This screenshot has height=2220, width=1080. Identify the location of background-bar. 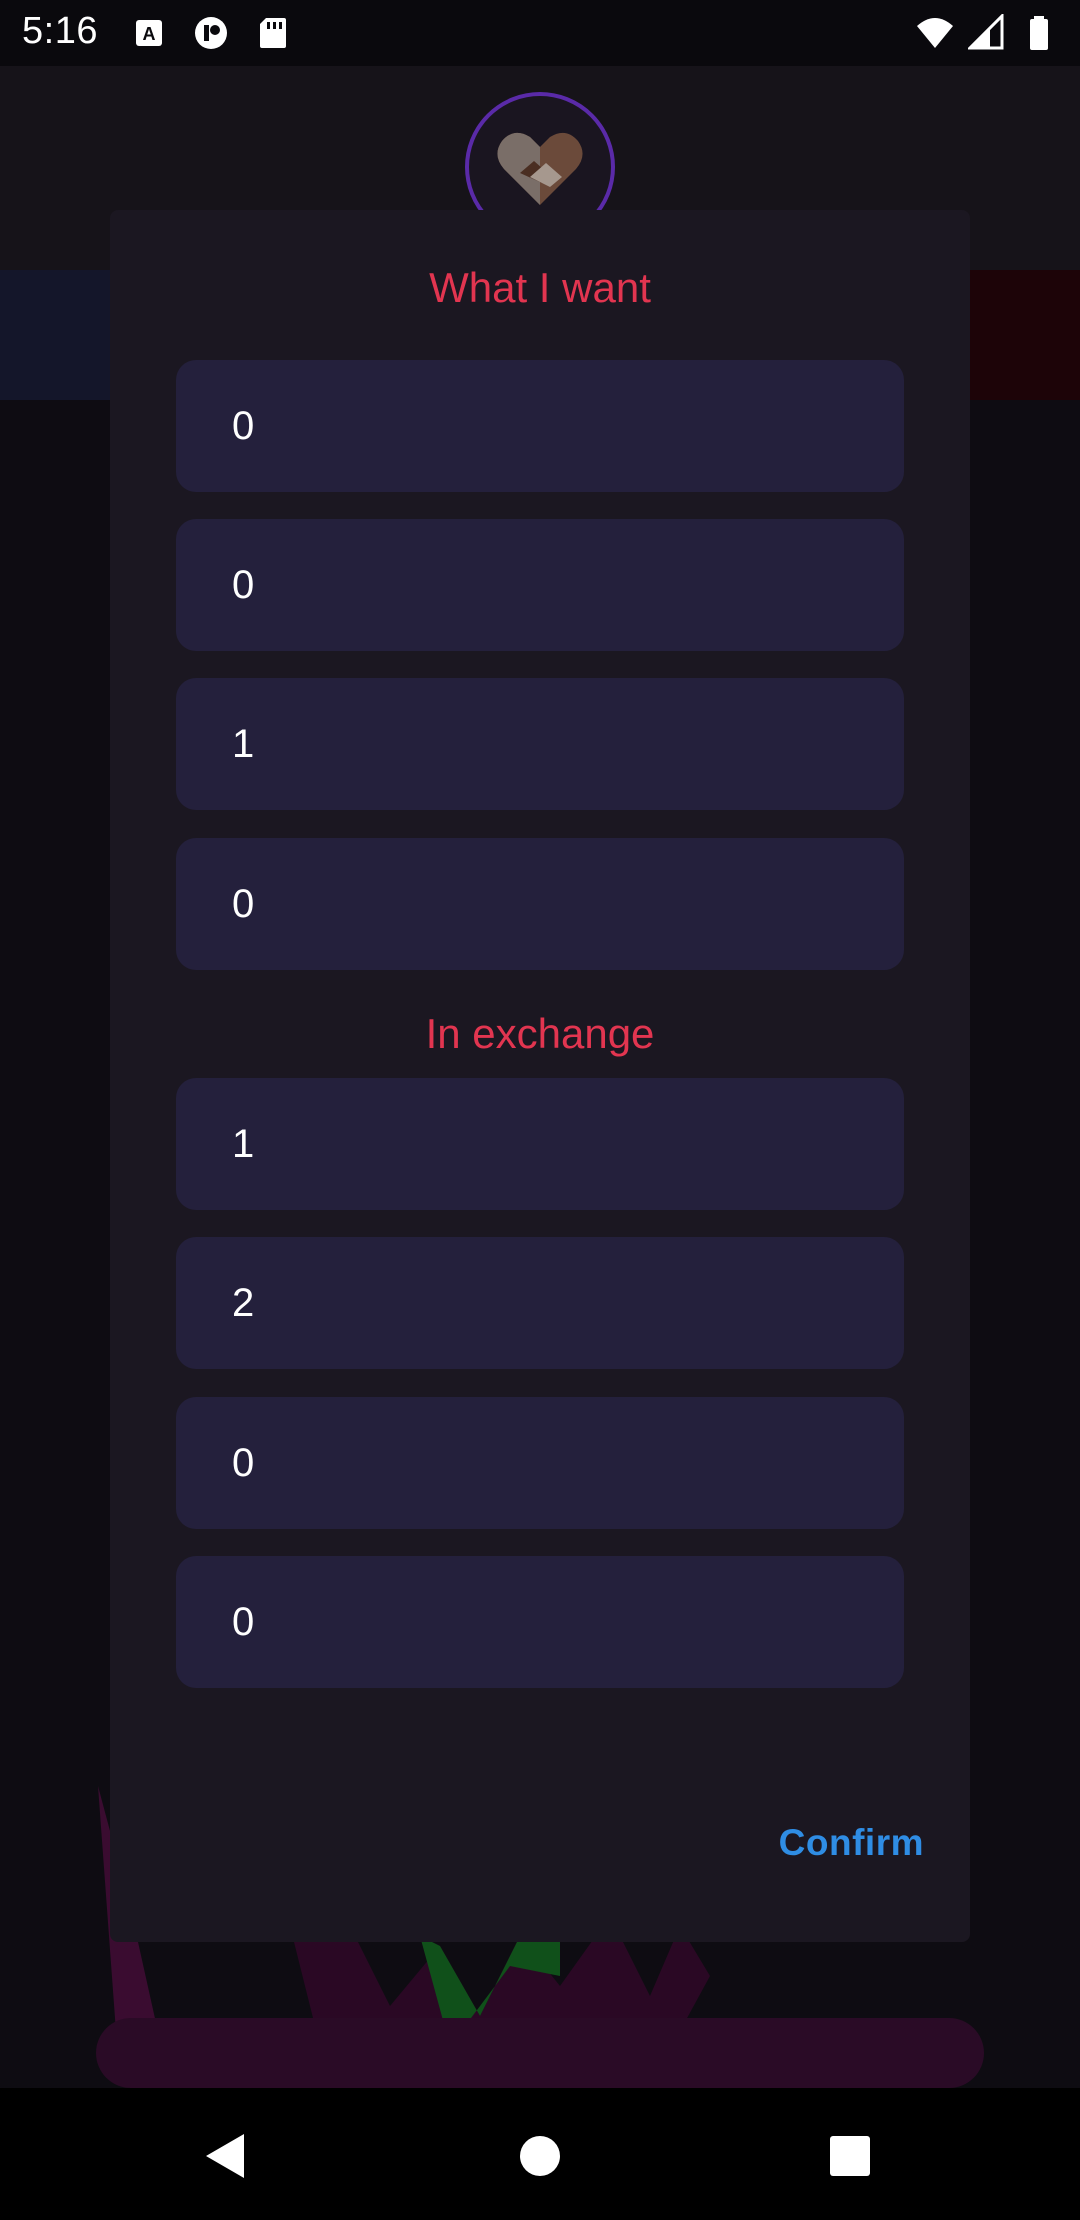
(540, 2053).